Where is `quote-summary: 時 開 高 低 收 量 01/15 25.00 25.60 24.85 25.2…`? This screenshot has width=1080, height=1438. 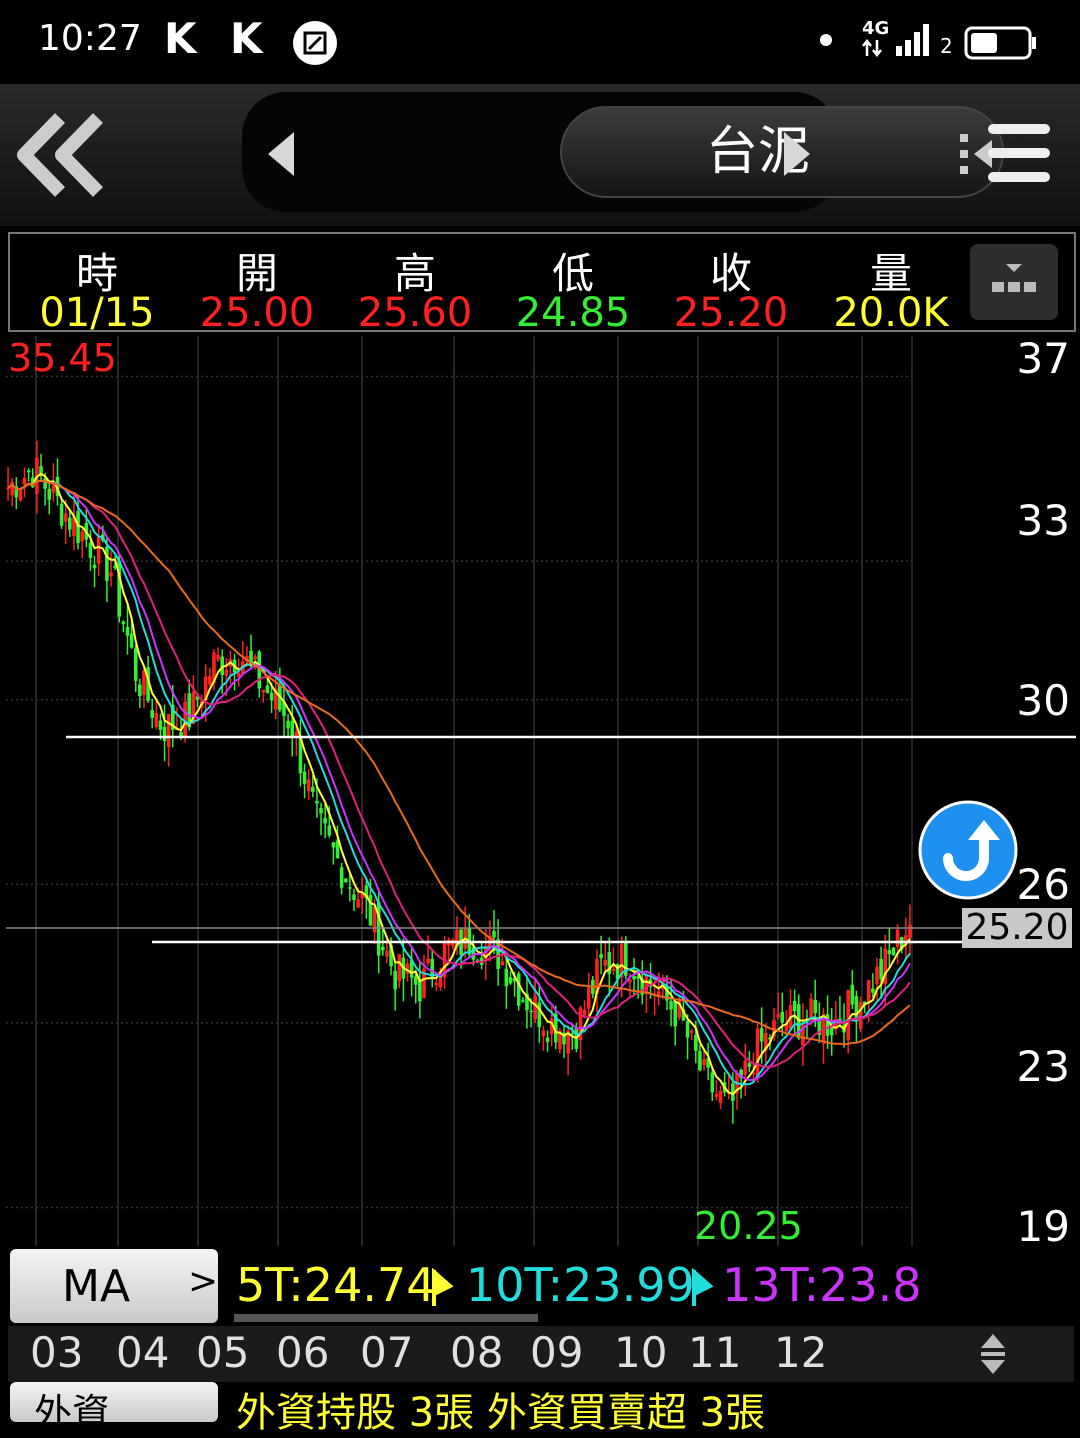
quote-summary: 時 開 高 低 收 量 01/15 25.00 25.60 24.85 25.2… is located at coordinates (542, 284).